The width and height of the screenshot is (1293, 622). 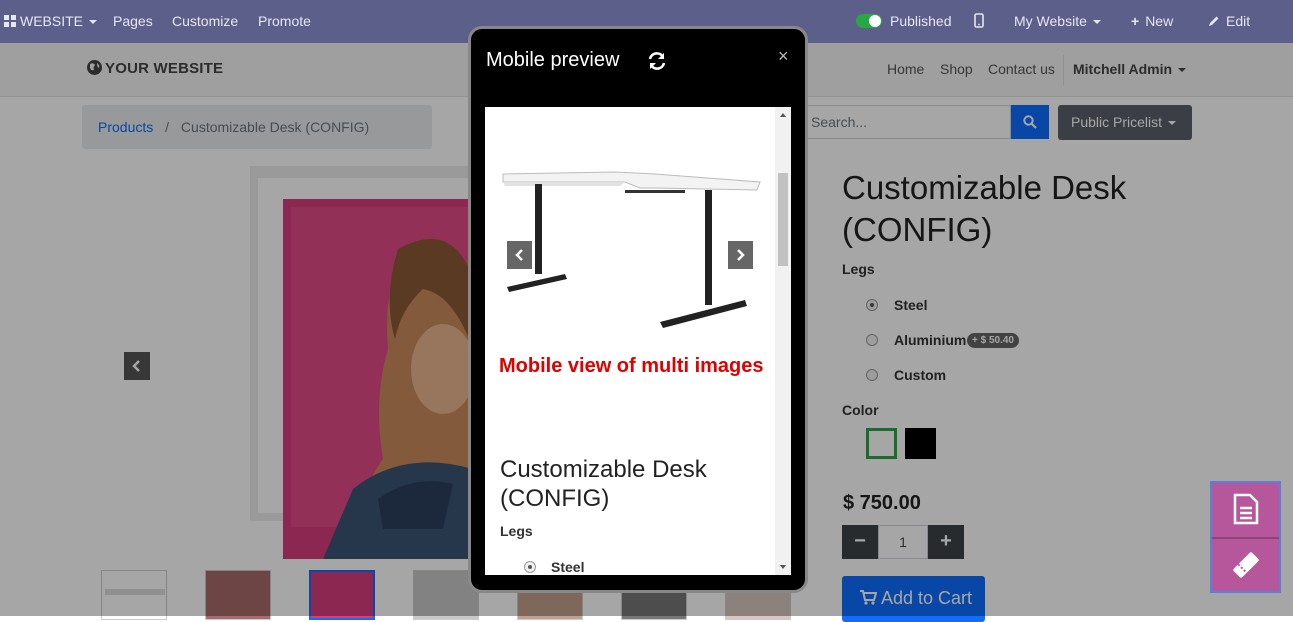 What do you see at coordinates (869, 21) in the screenshot?
I see `toggle-switch-icon` at bounding box center [869, 21].